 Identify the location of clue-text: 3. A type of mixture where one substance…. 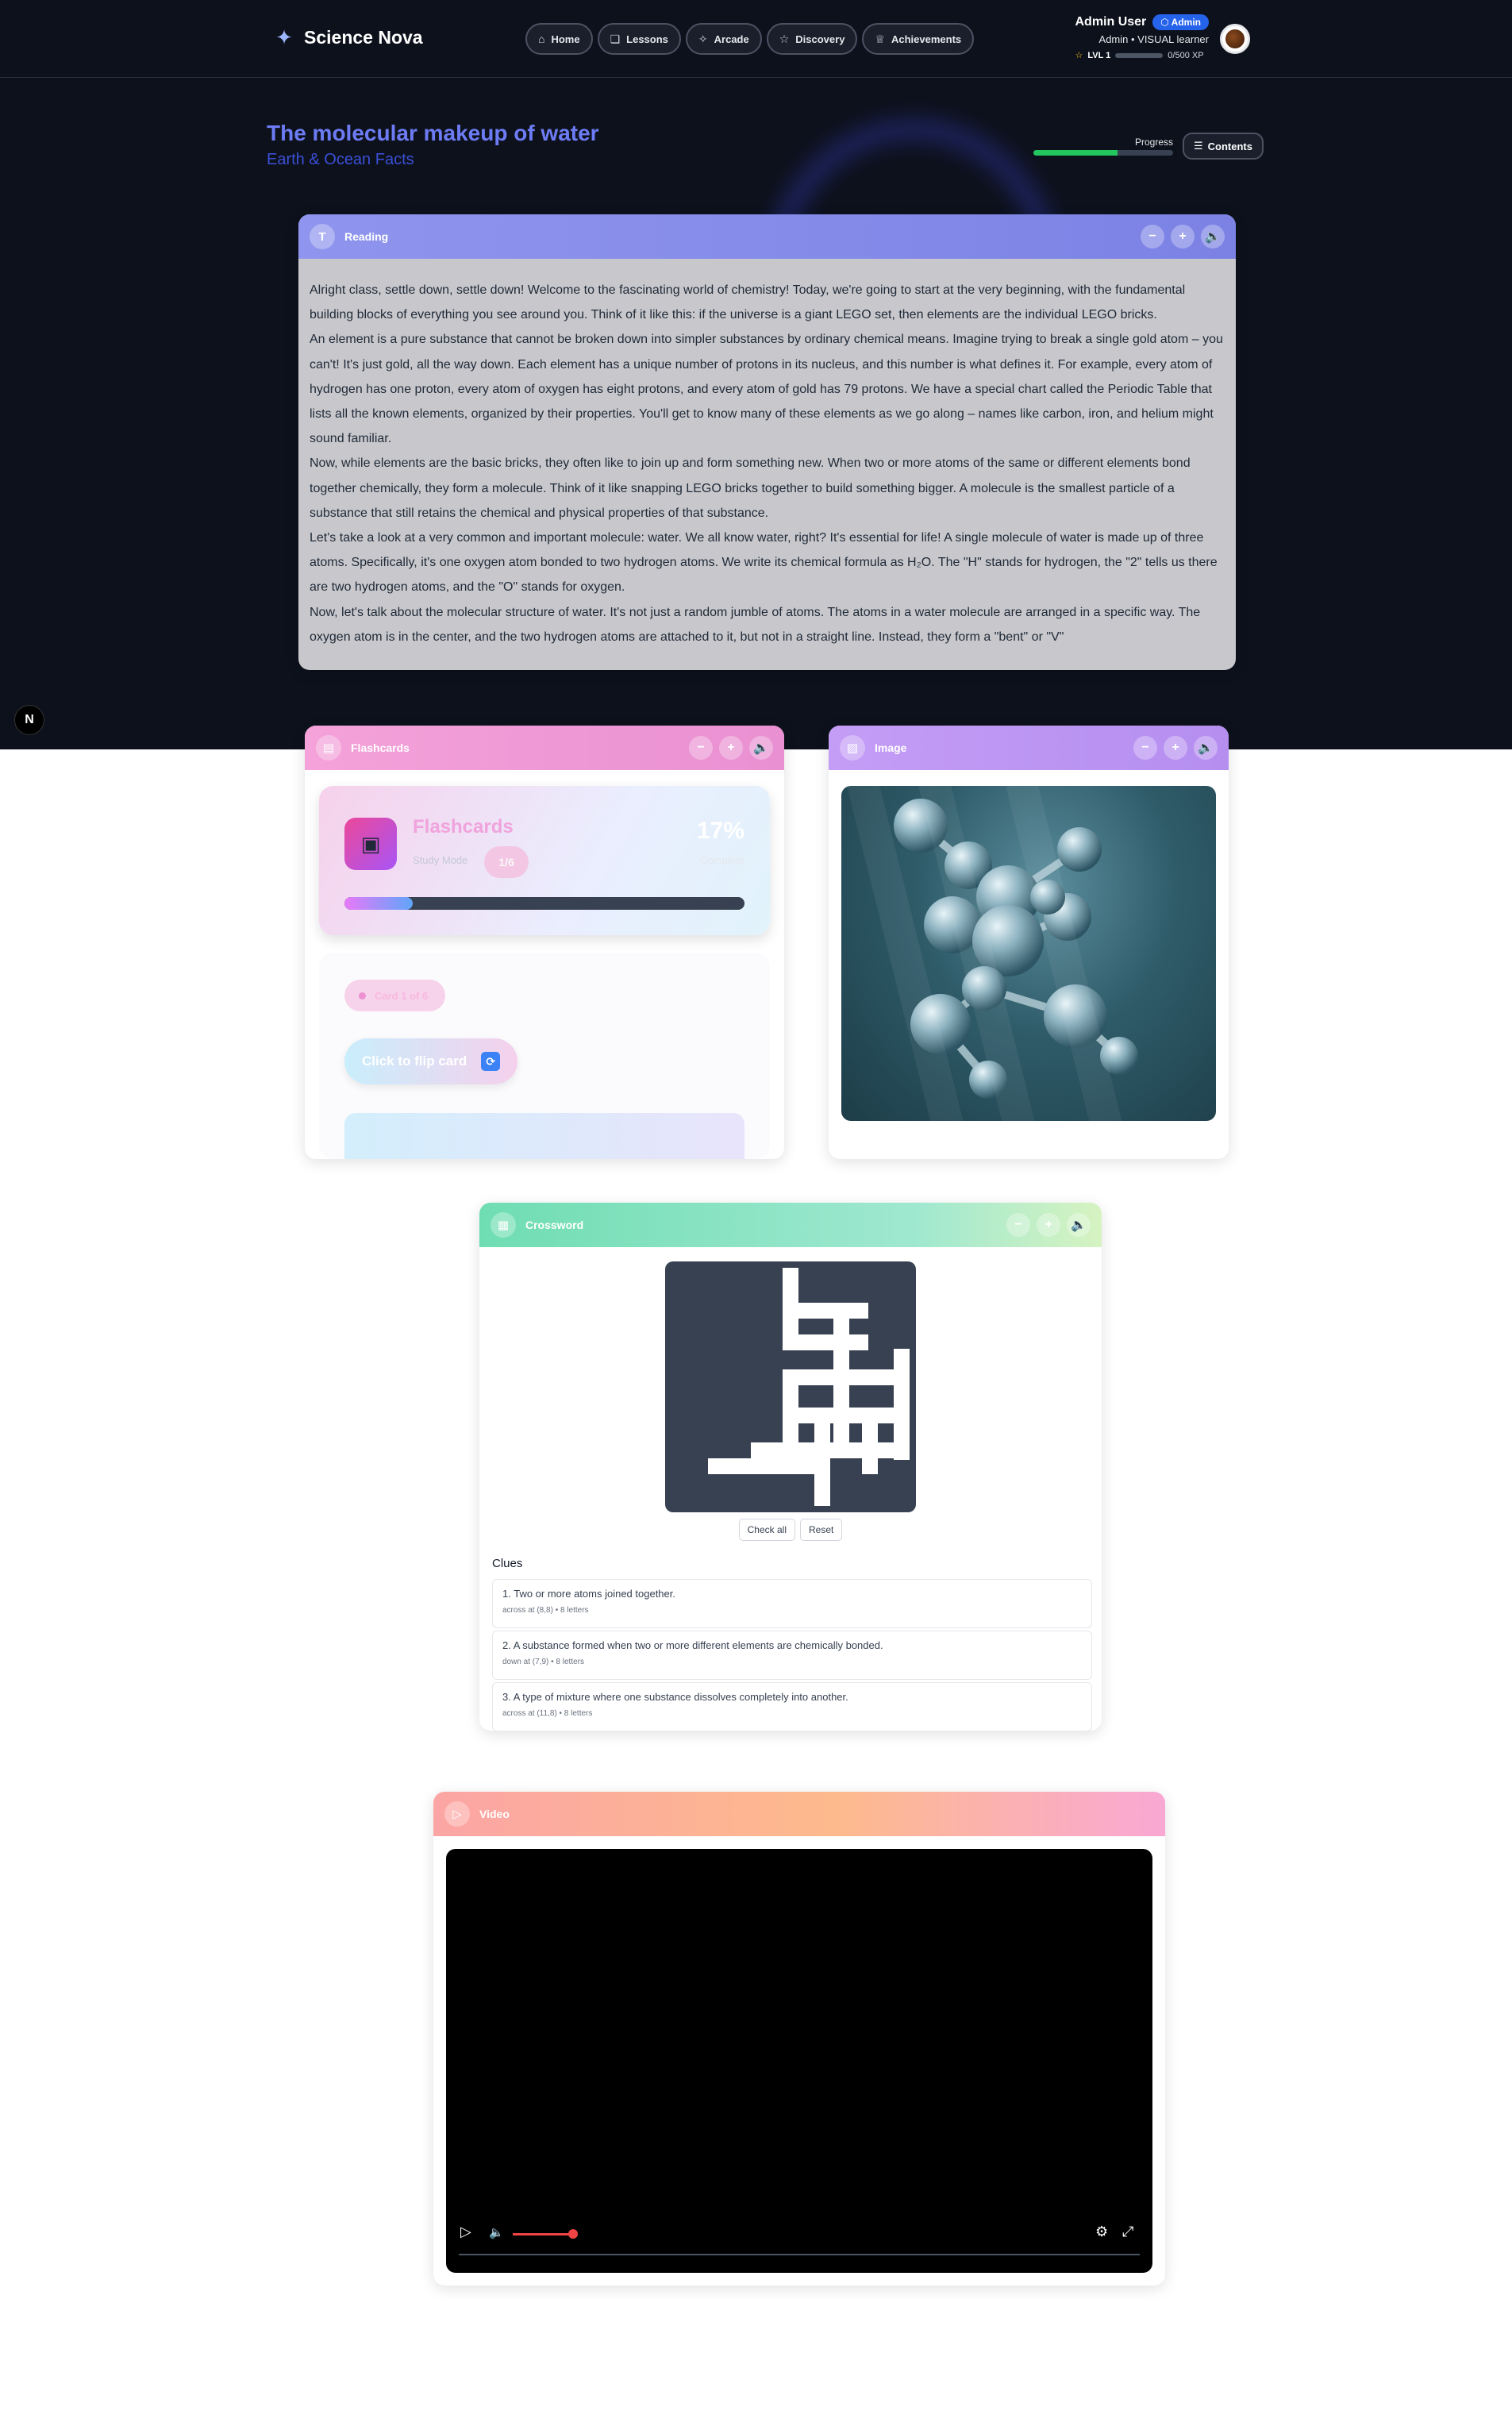
(675, 1697).